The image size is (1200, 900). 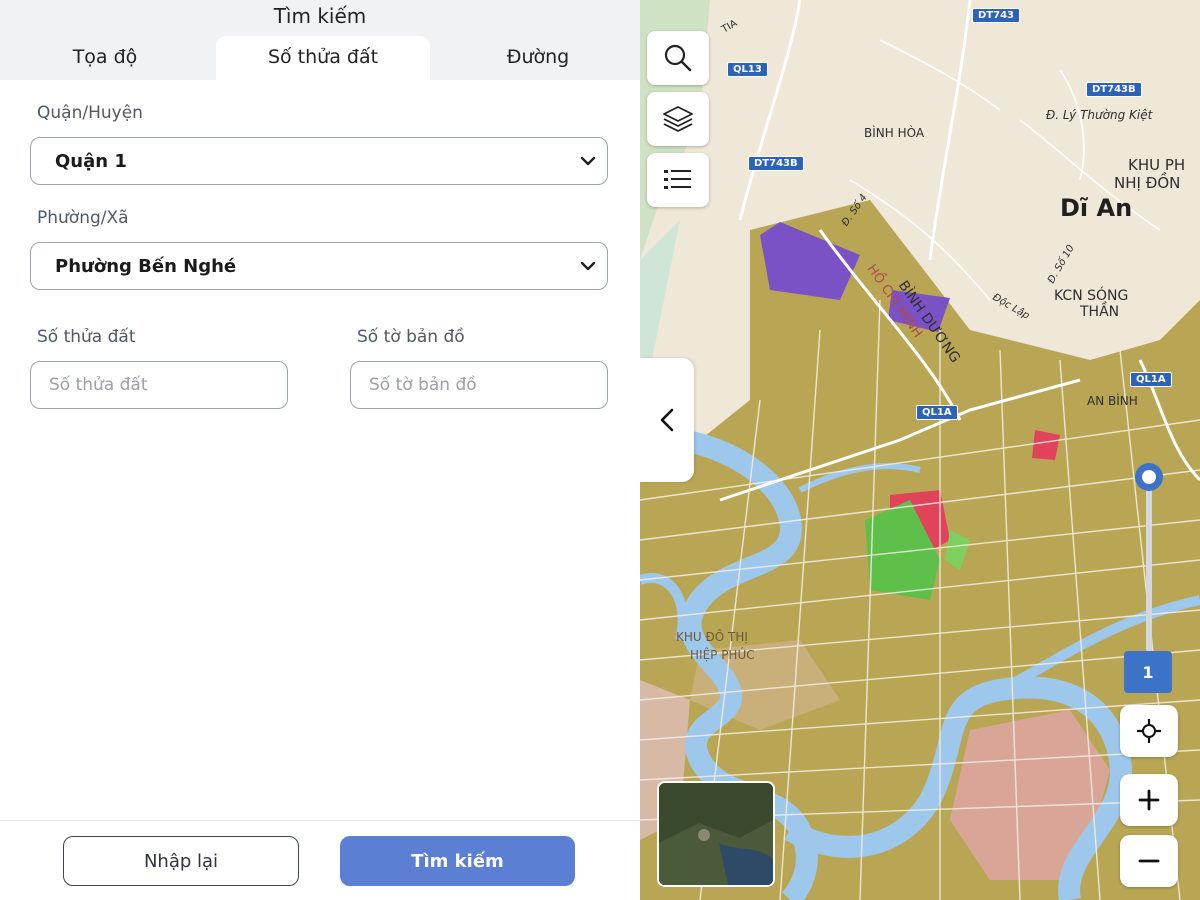 I want to click on collapse-panel-button, so click(x=667, y=420).